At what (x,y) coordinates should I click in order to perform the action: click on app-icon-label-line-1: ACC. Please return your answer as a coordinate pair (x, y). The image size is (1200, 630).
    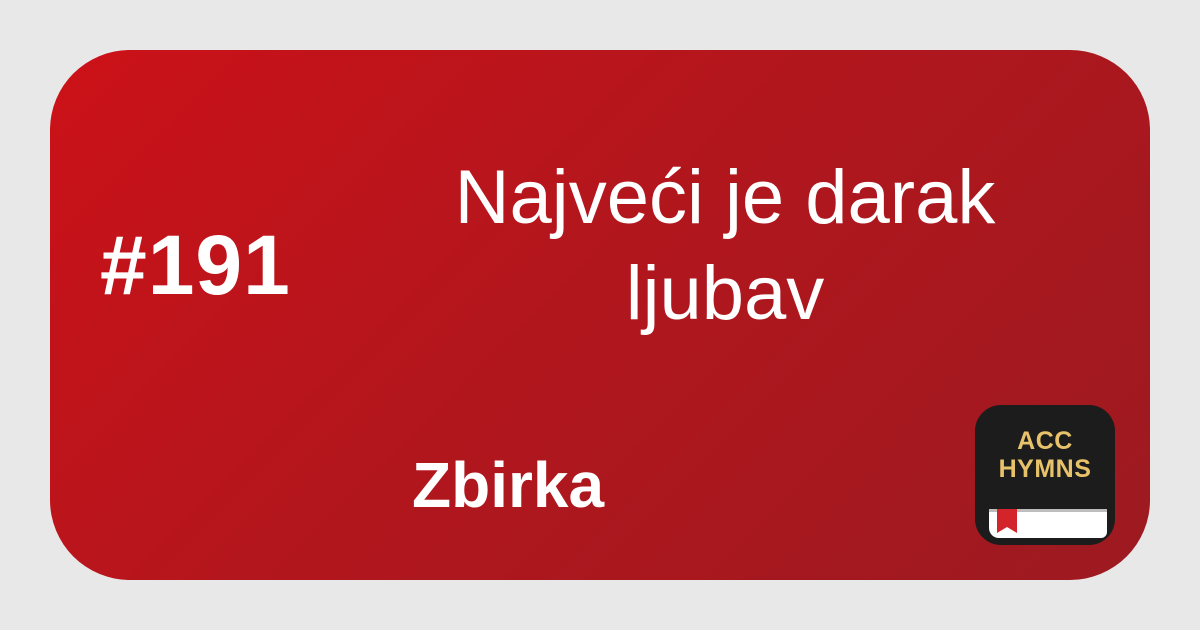
    Looking at the image, I should click on (1045, 441).